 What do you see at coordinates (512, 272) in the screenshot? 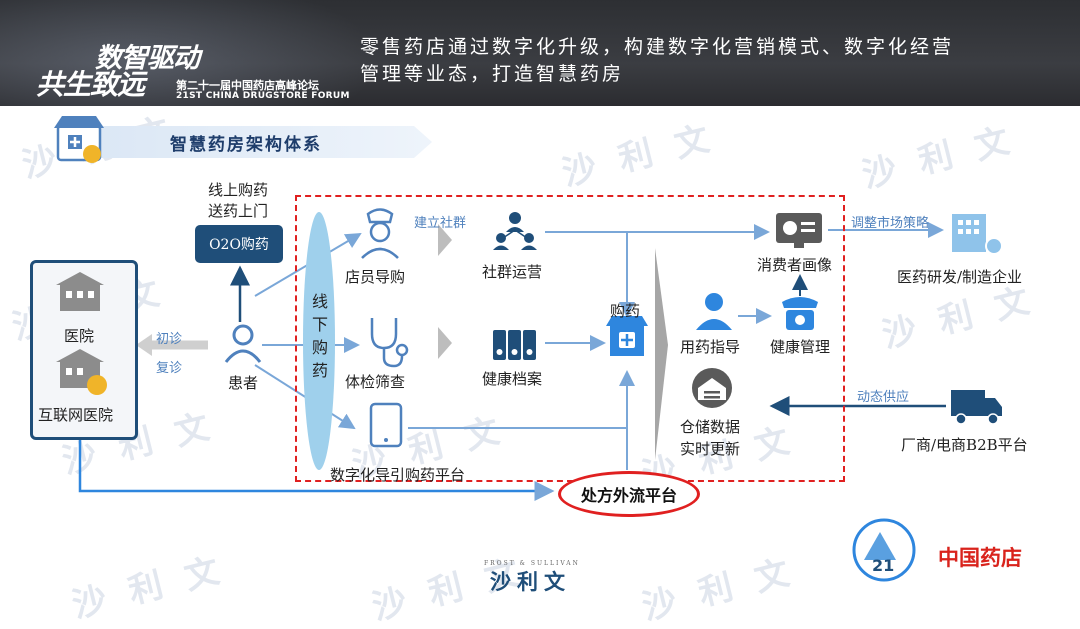
I see `community-ops-label: 社群运营` at bounding box center [512, 272].